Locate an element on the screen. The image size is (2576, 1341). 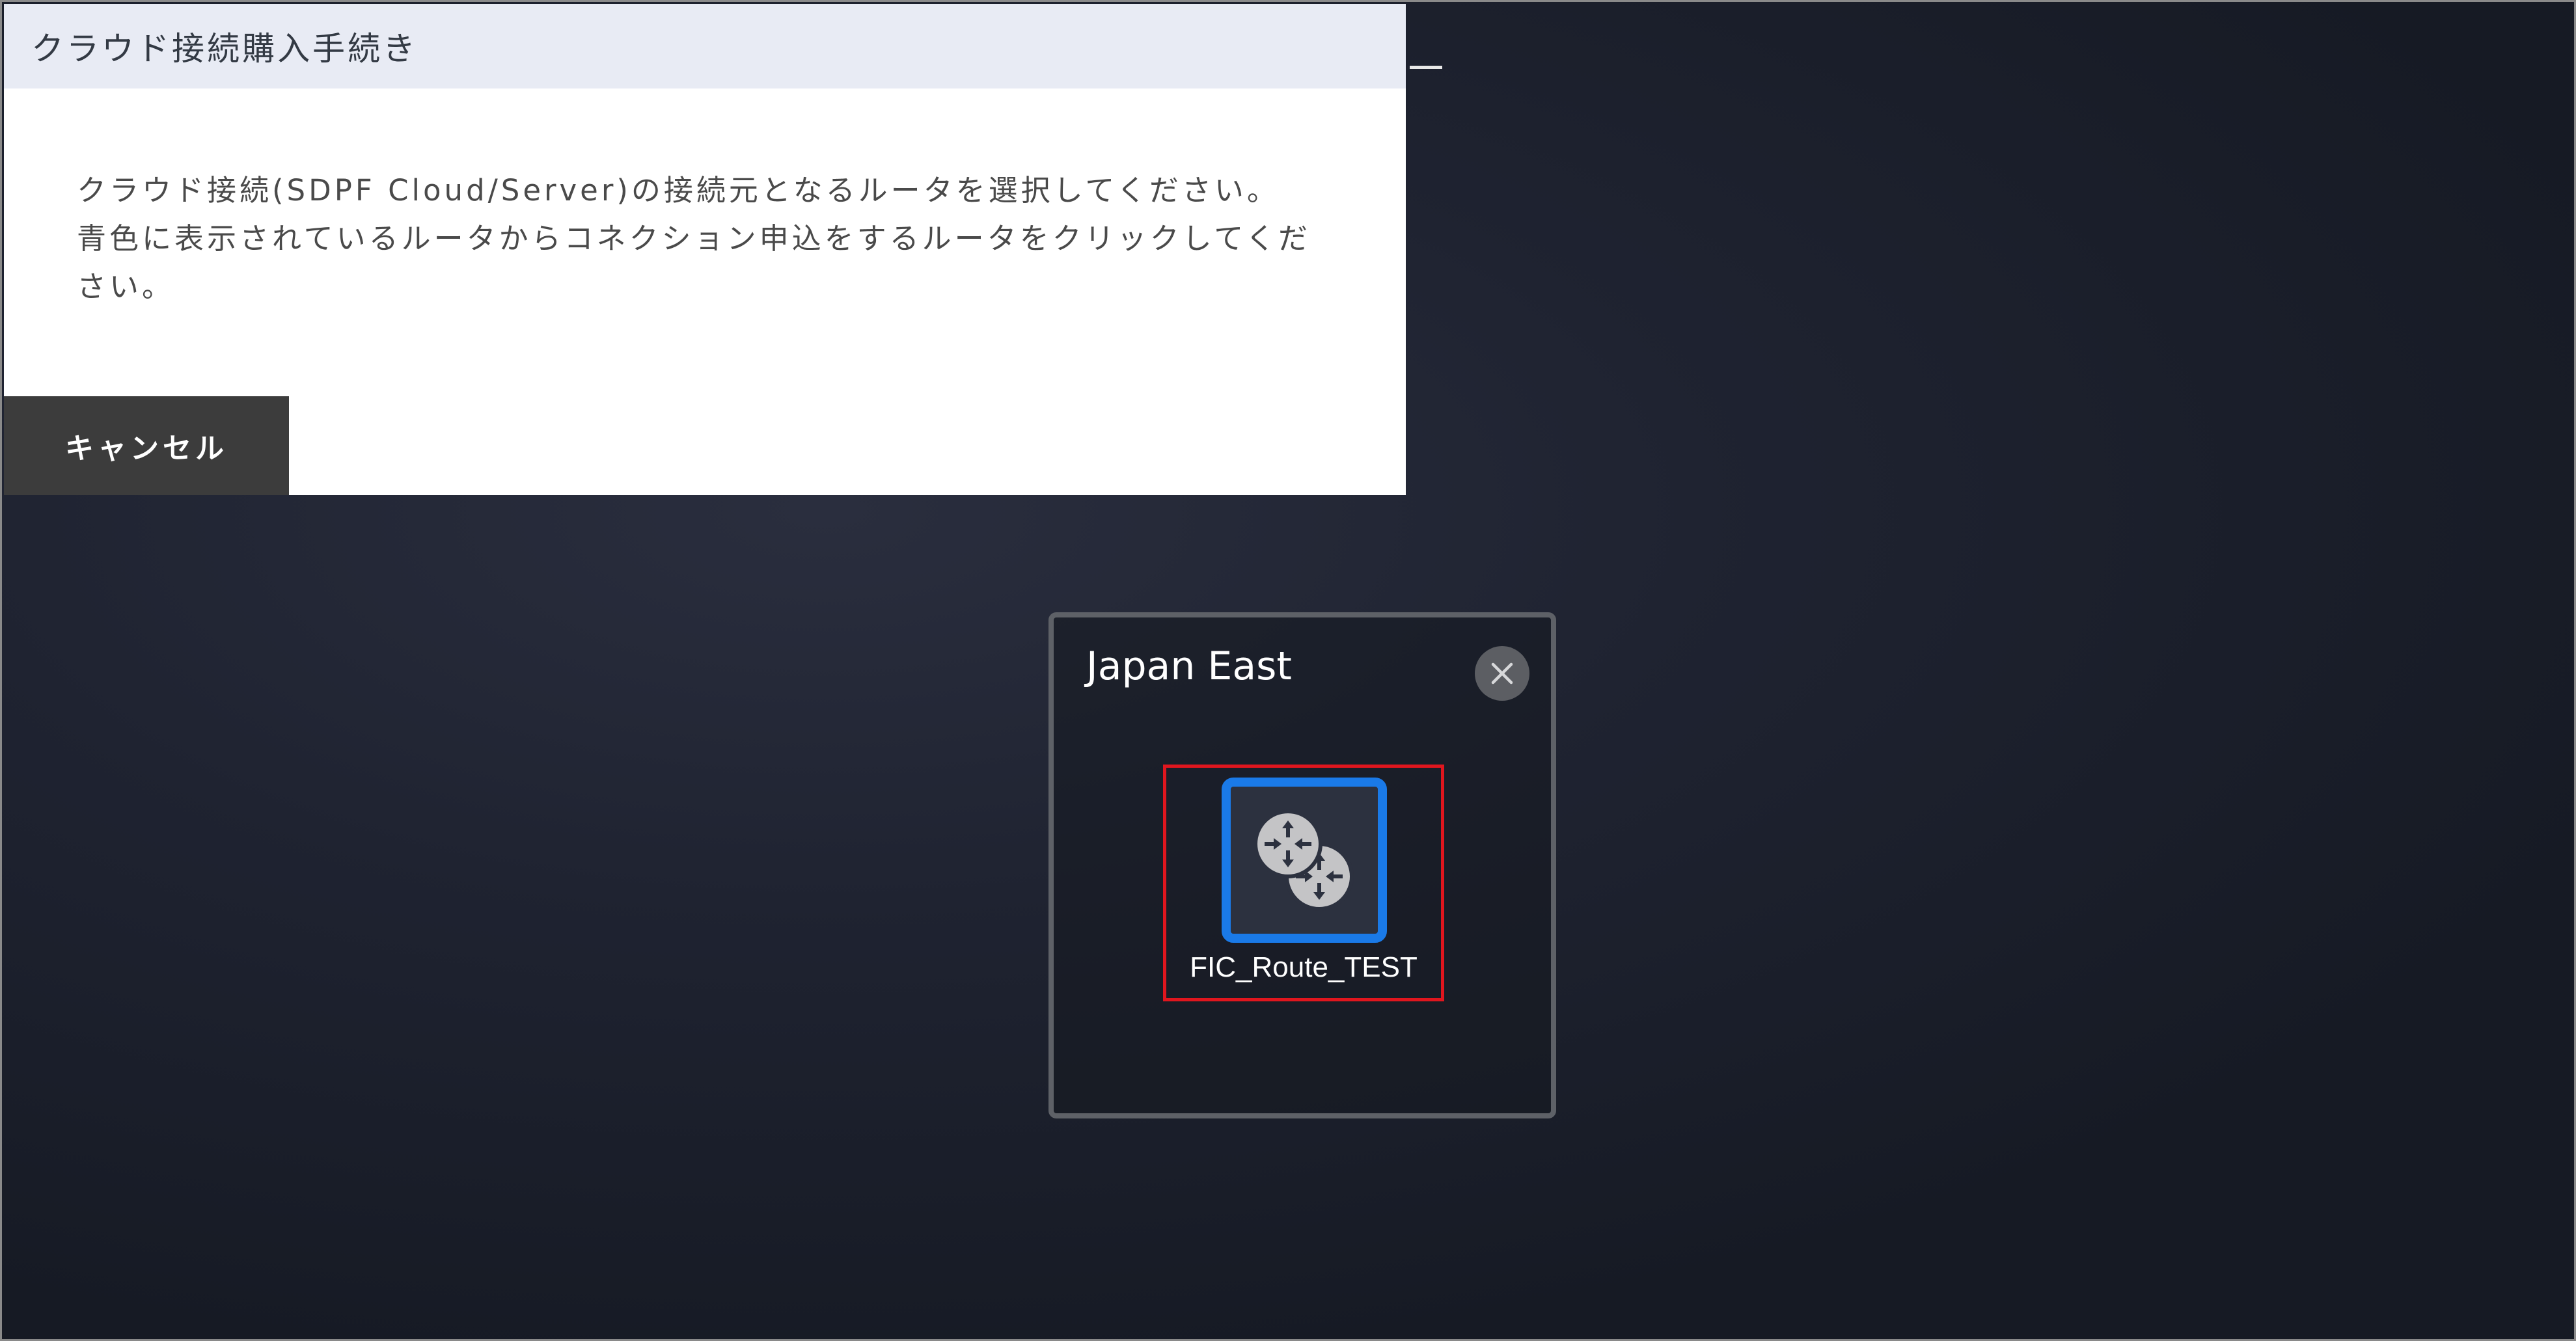
close-icon is located at coordinates (1502, 673).